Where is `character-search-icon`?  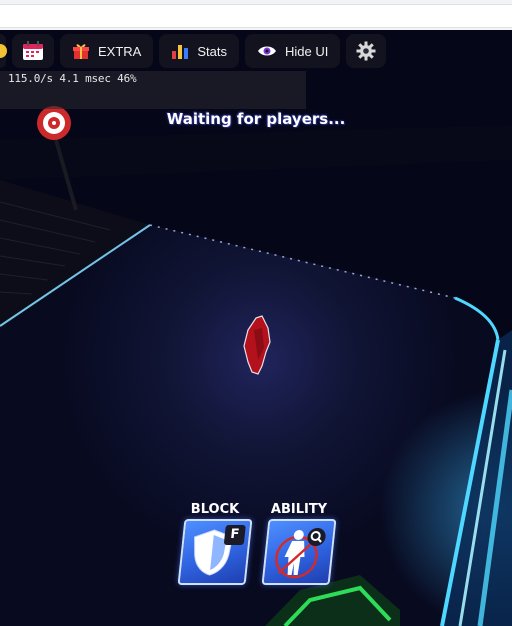
character-search-icon is located at coordinates (300, 553).